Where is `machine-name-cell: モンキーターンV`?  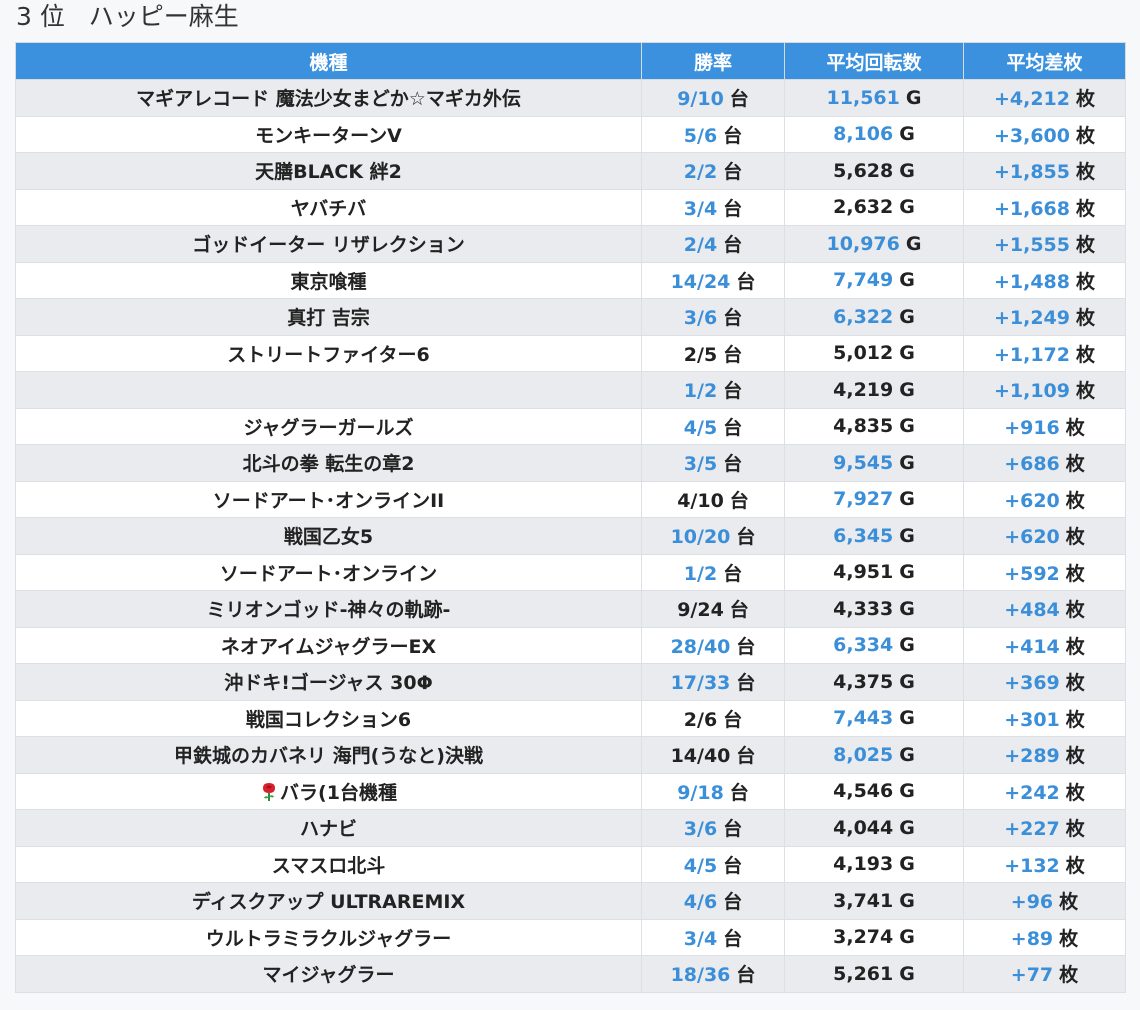
machine-name-cell: モンキーターンV is located at coordinates (328, 134).